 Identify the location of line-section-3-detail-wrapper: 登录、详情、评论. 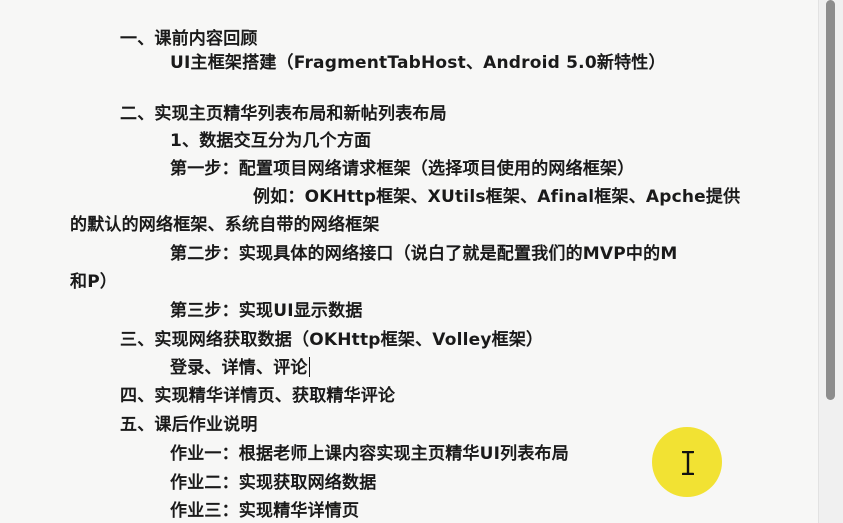
(240, 368).